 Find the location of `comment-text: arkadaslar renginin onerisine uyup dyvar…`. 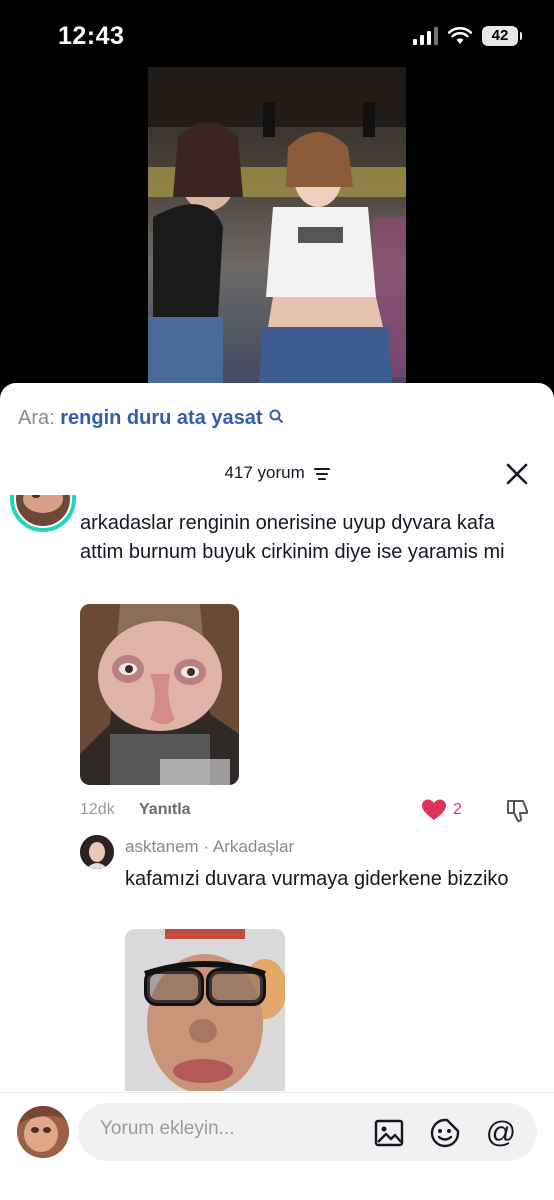

comment-text: arkadaslar renginin onerisine uyup dyvar… is located at coordinates (292, 537).